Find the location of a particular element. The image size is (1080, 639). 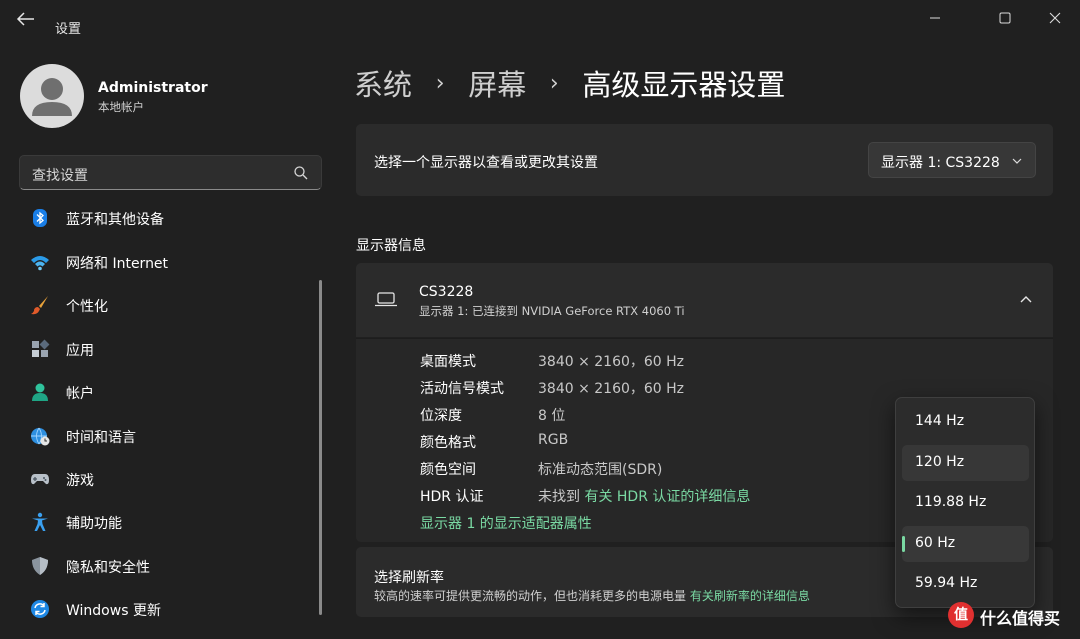

info-label: 位深度 is located at coordinates (441, 416).